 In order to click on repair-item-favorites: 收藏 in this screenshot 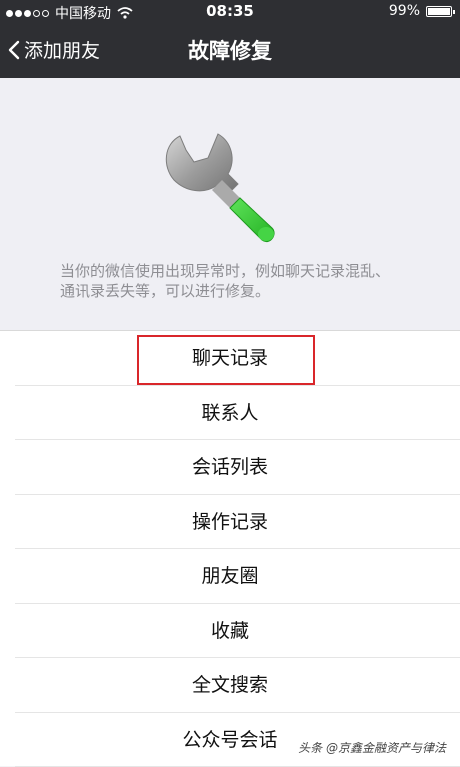, I will do `click(230, 631)`.